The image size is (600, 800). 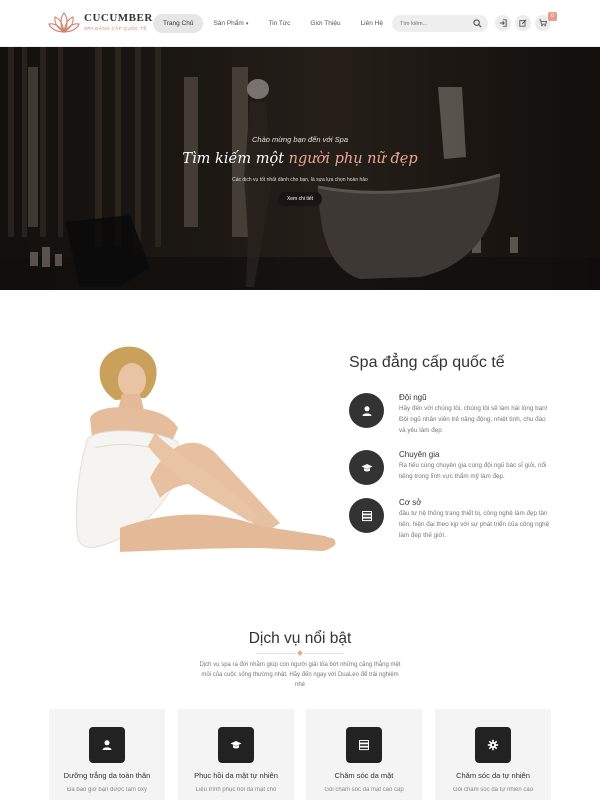 I want to click on nav-label: Tin Tức, so click(x=279, y=23).